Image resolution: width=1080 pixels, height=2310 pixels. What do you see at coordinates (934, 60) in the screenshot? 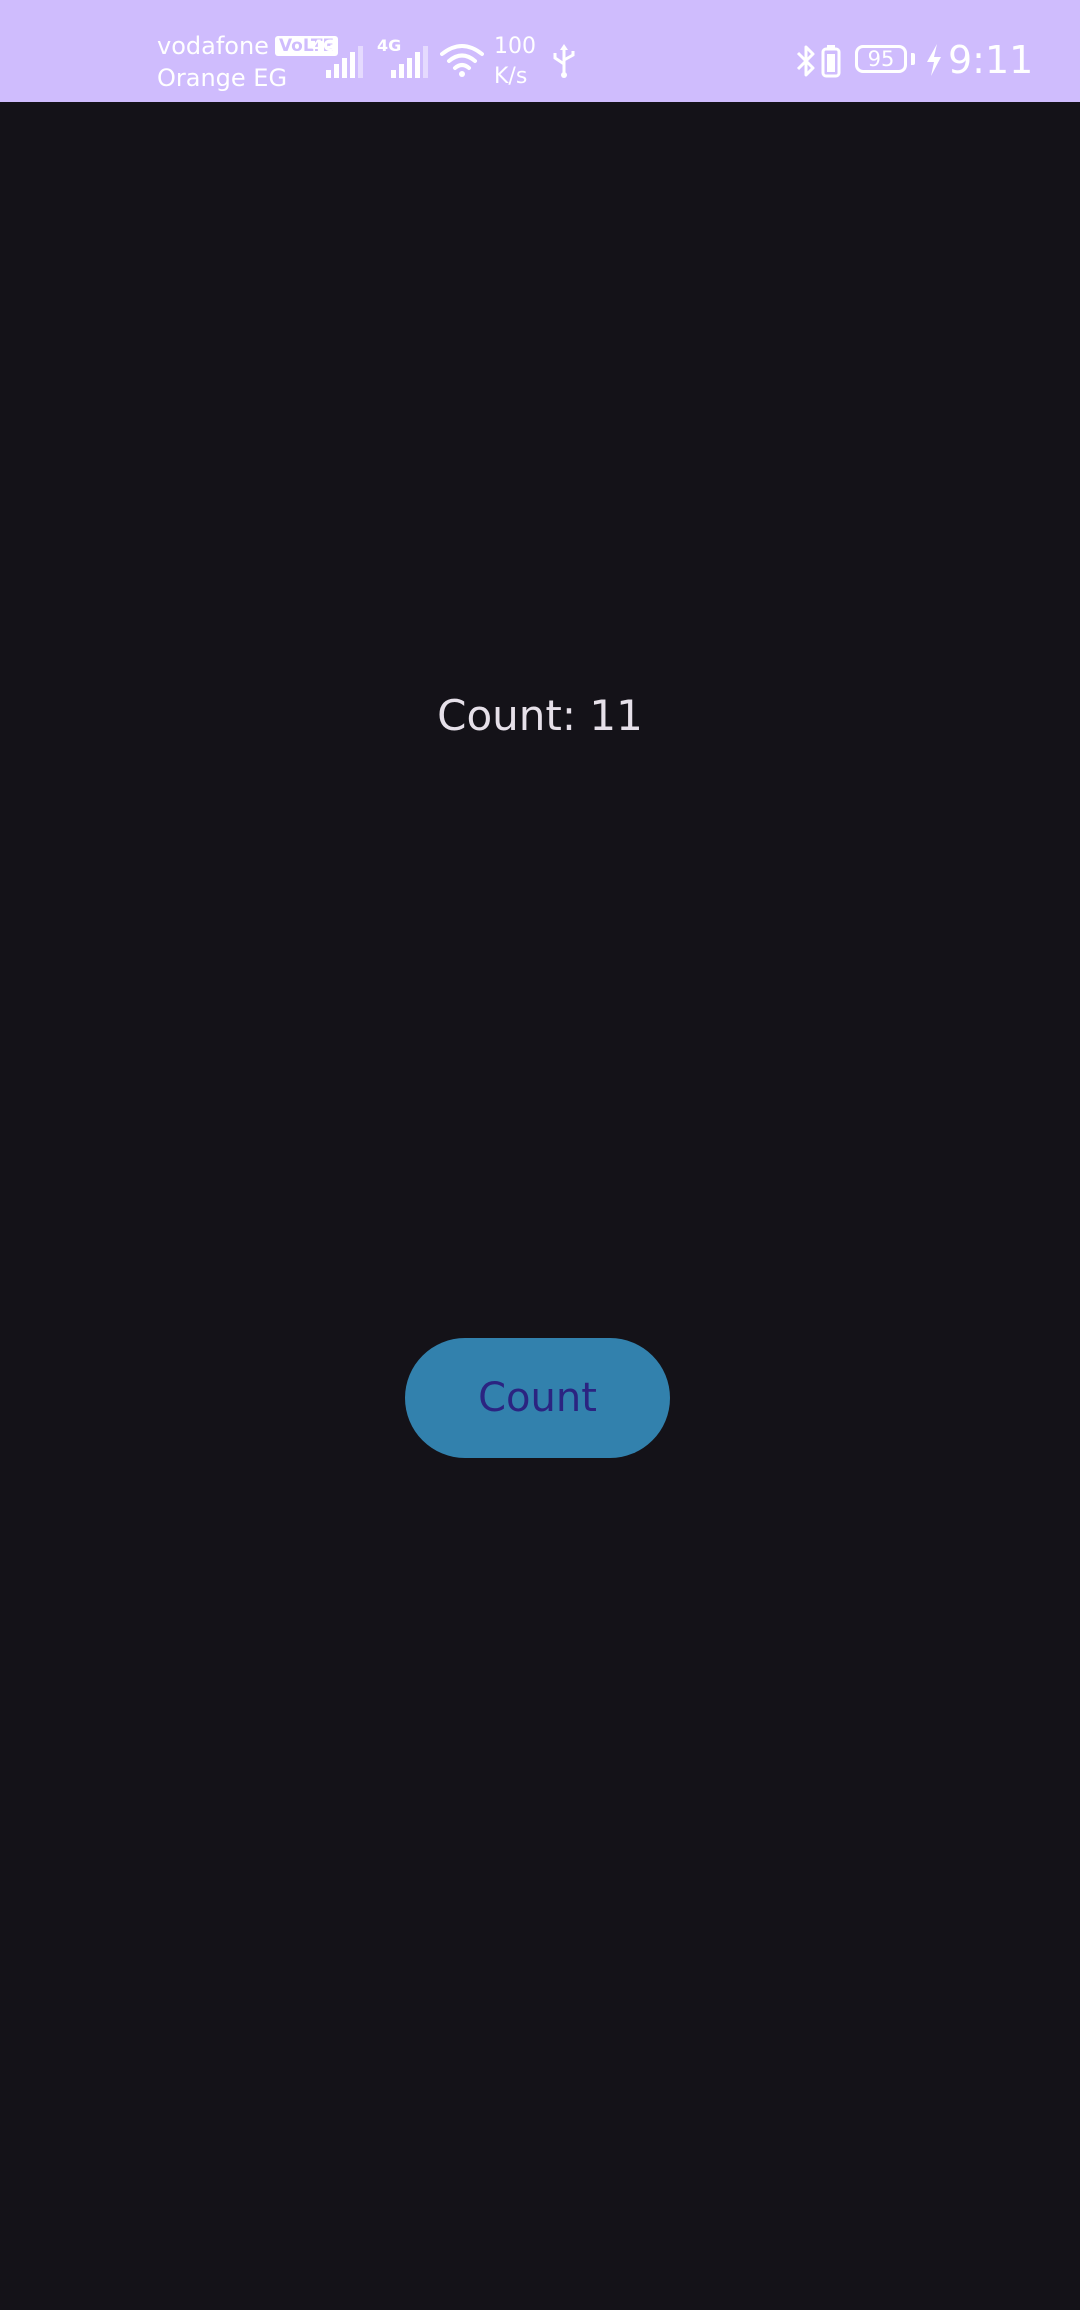
I see `charging-icon` at bounding box center [934, 60].